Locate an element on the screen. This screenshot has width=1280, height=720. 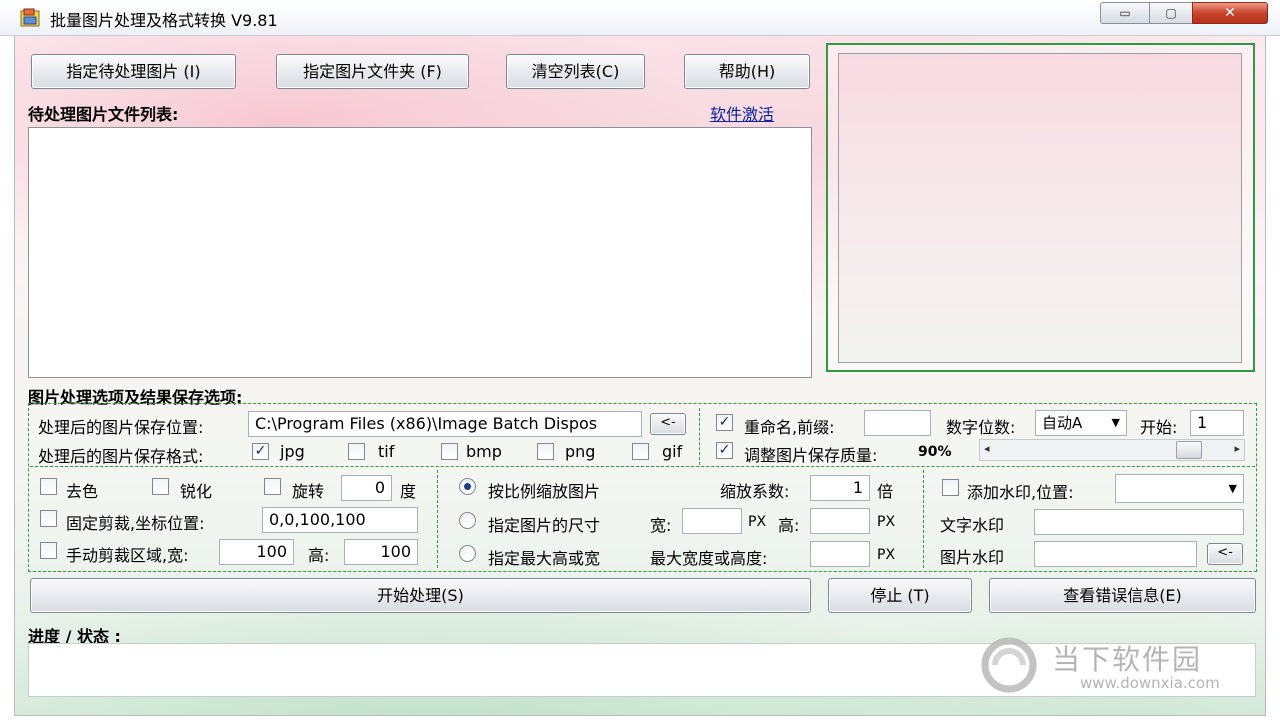
text-watermark-input is located at coordinates (1139, 522).